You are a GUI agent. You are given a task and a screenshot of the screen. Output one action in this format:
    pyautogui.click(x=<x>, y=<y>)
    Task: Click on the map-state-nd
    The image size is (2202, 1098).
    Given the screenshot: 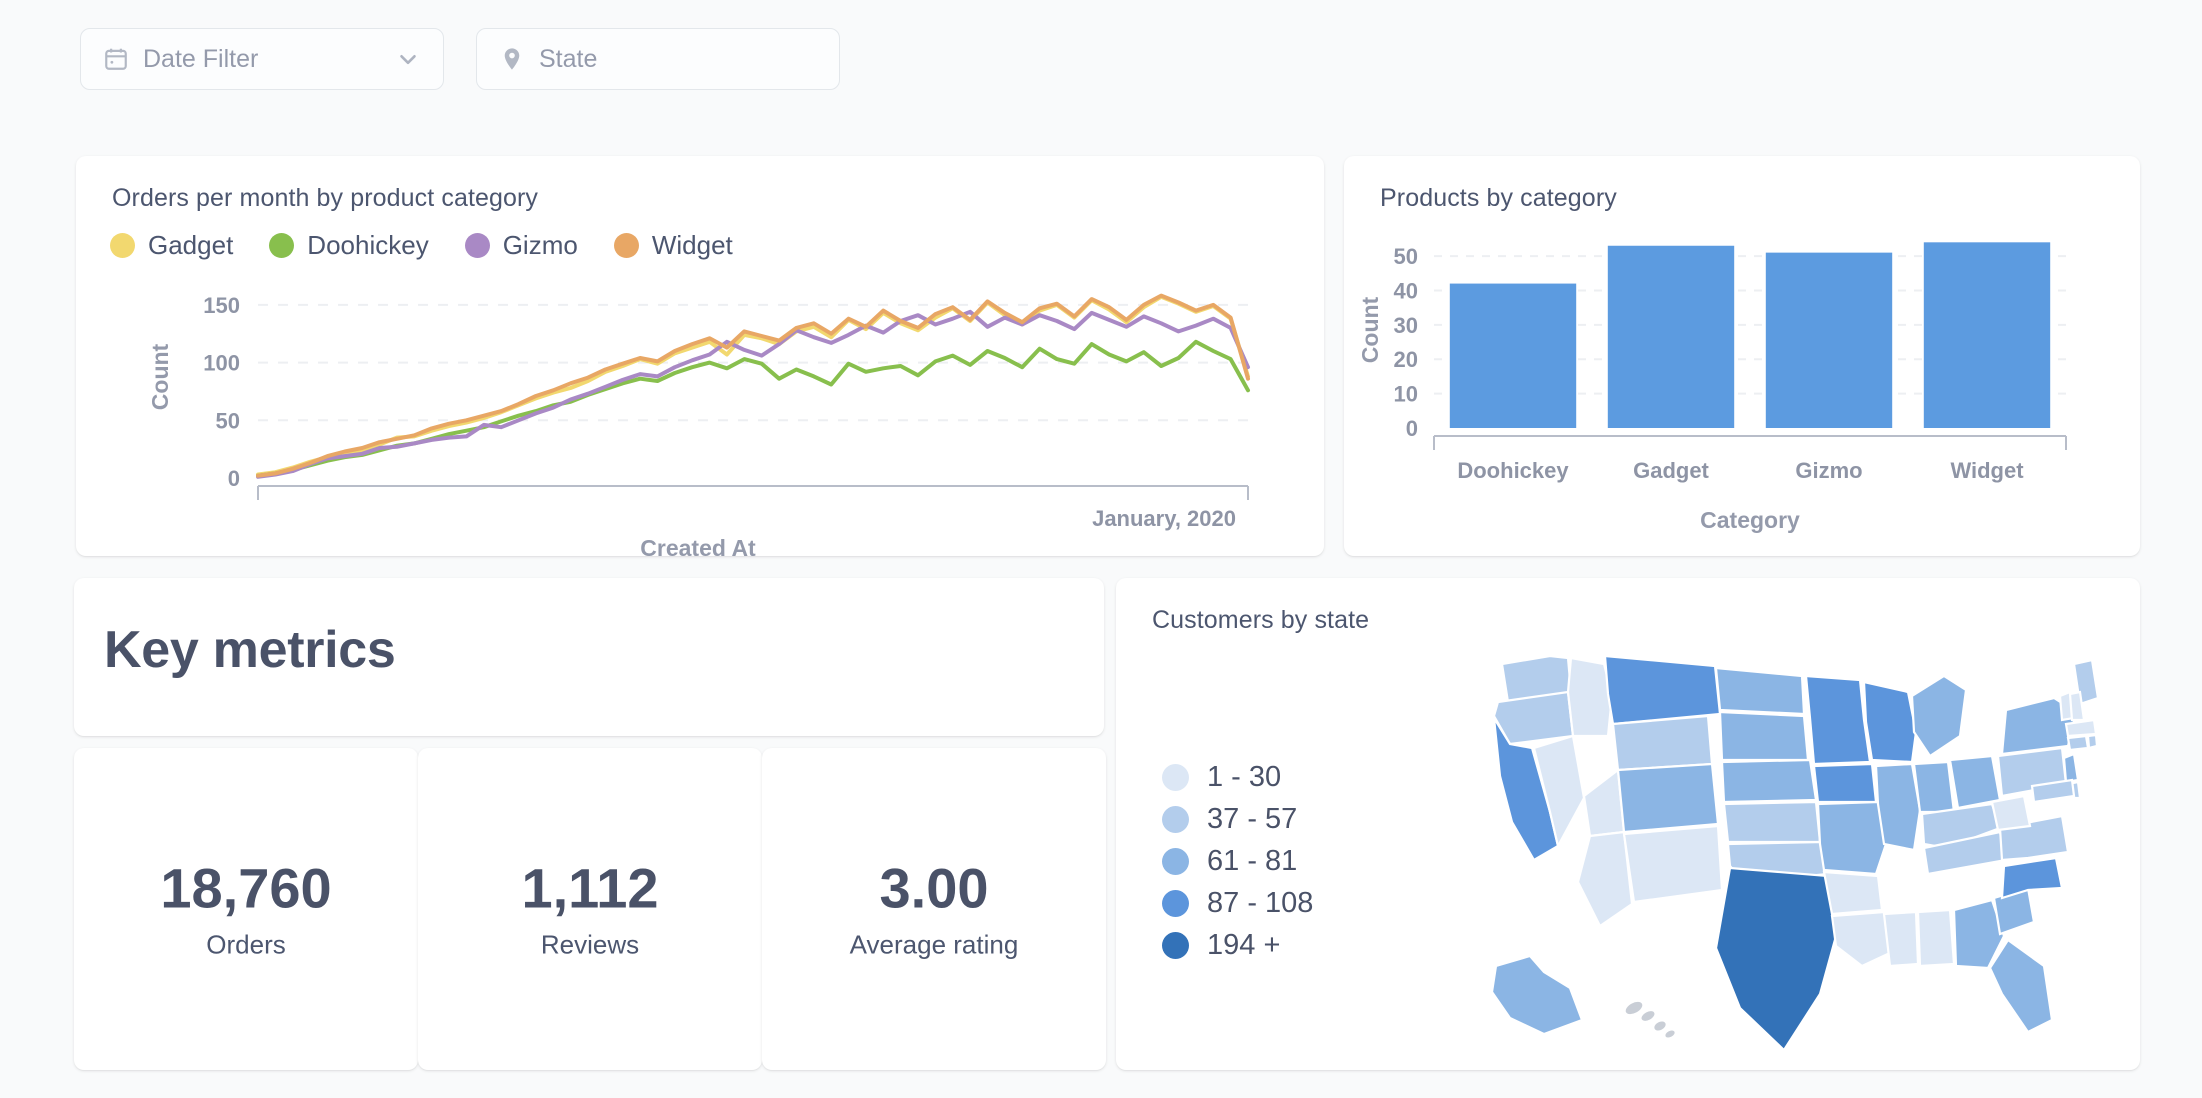 What is the action you would take?
    pyautogui.click(x=1760, y=691)
    